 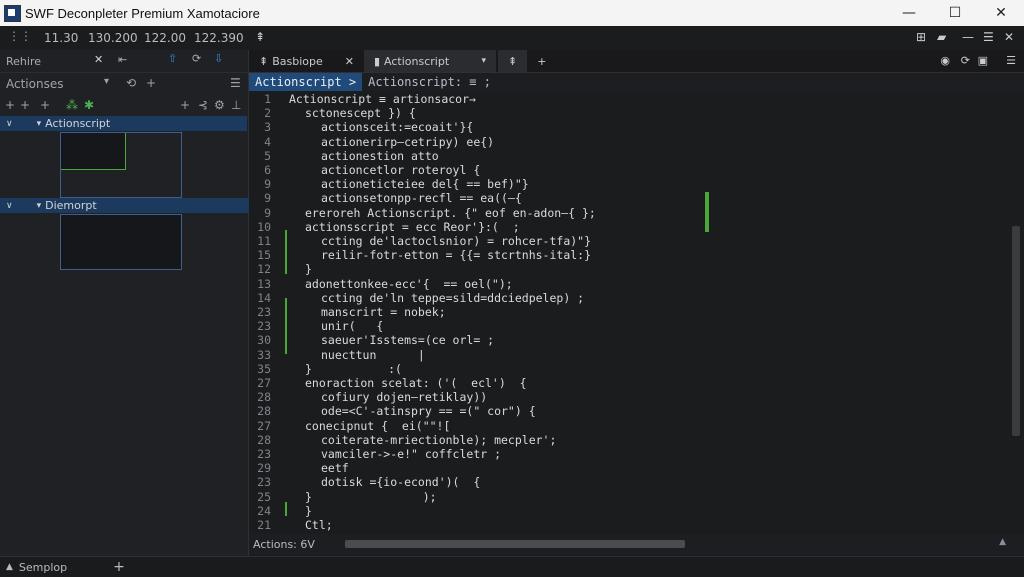 What do you see at coordinates (121, 242) in the screenshot?
I see `diemorpt-preview` at bounding box center [121, 242].